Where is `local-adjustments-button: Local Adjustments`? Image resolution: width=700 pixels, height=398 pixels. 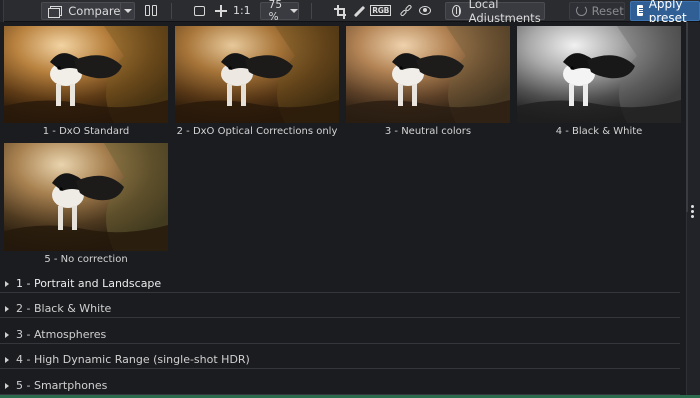
local-adjustments-button: Local Adjustments is located at coordinates (494, 12).